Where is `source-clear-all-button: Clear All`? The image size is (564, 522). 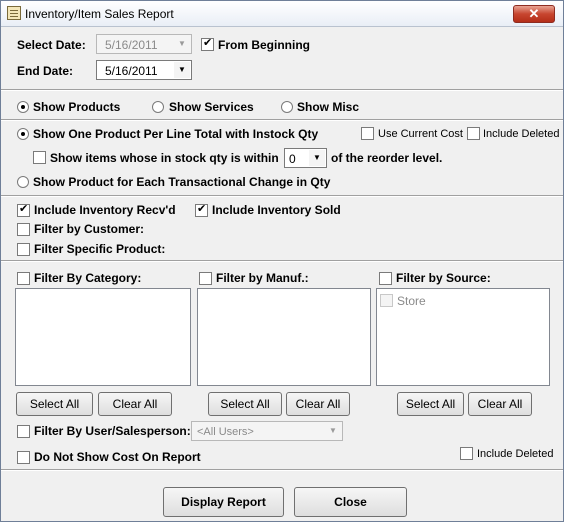
source-clear-all-button: Clear All is located at coordinates (500, 404).